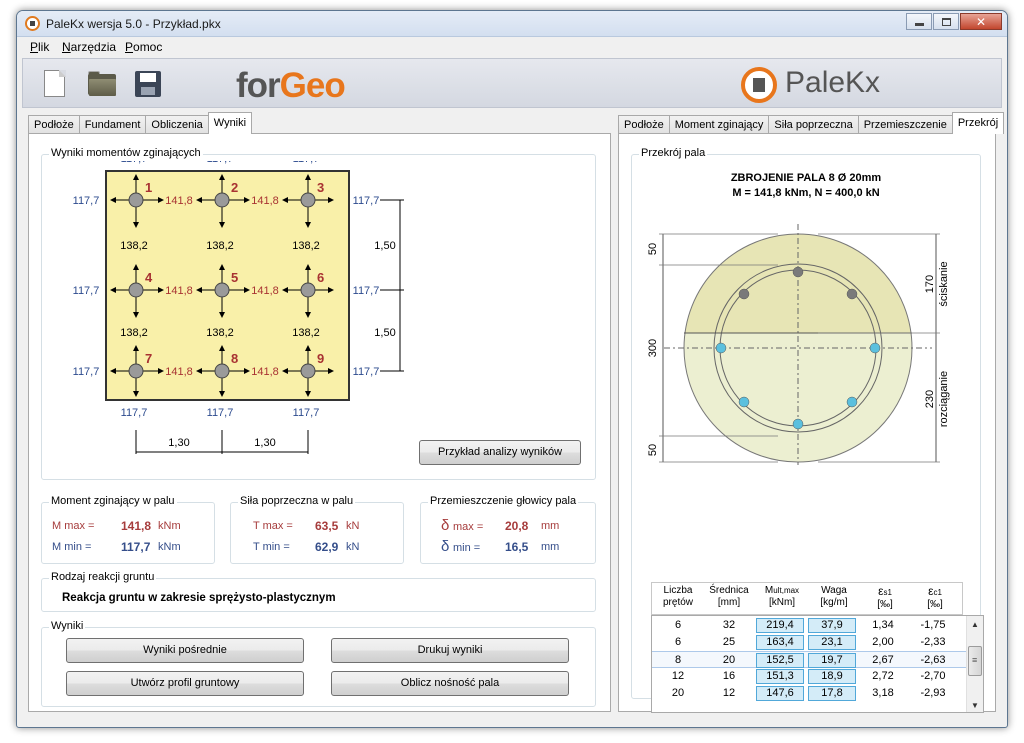 The width and height of the screenshot is (1024, 743). Describe the element at coordinates (89, 47) in the screenshot. I see `menu-narzedzia: Narzędzia` at that location.